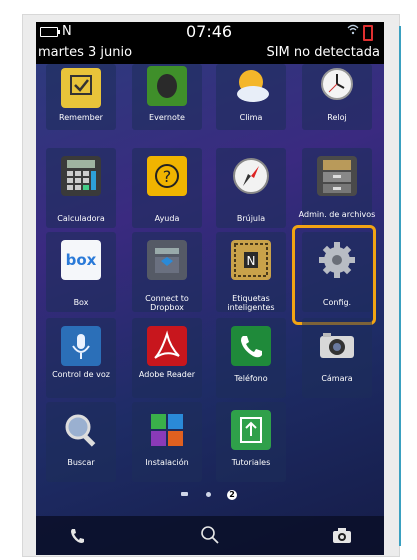 The height and width of the screenshot is (560, 417). What do you see at coordinates (210, 53) in the screenshot?
I see `info-bar: martes 3 junio SIM no detectada` at bounding box center [210, 53].